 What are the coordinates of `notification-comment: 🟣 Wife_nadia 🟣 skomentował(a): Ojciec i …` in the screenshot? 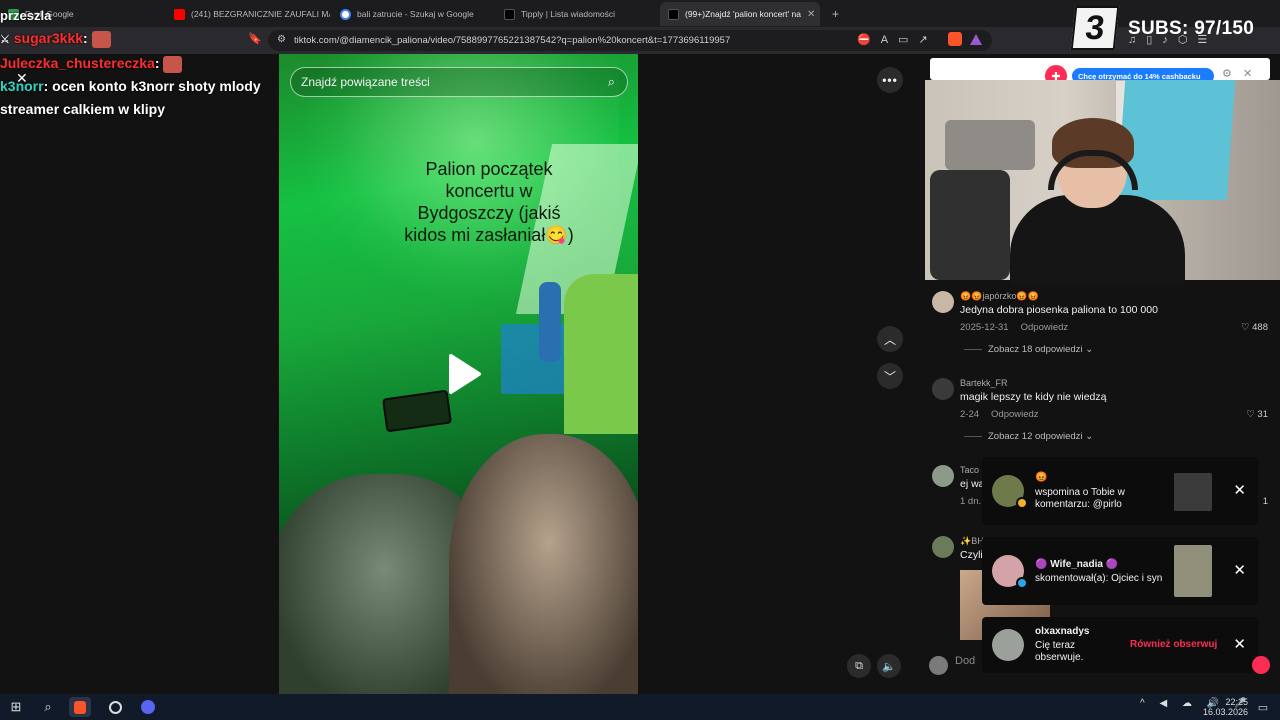 It's located at (1120, 571).